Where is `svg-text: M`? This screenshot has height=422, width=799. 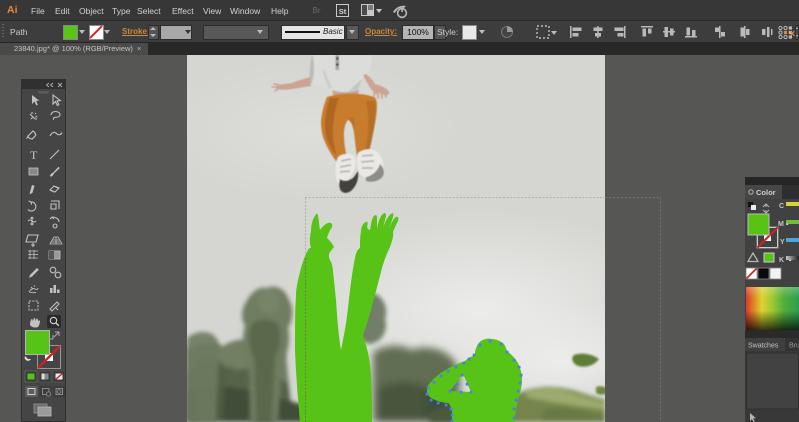
svg-text: M is located at coordinates (781, 224).